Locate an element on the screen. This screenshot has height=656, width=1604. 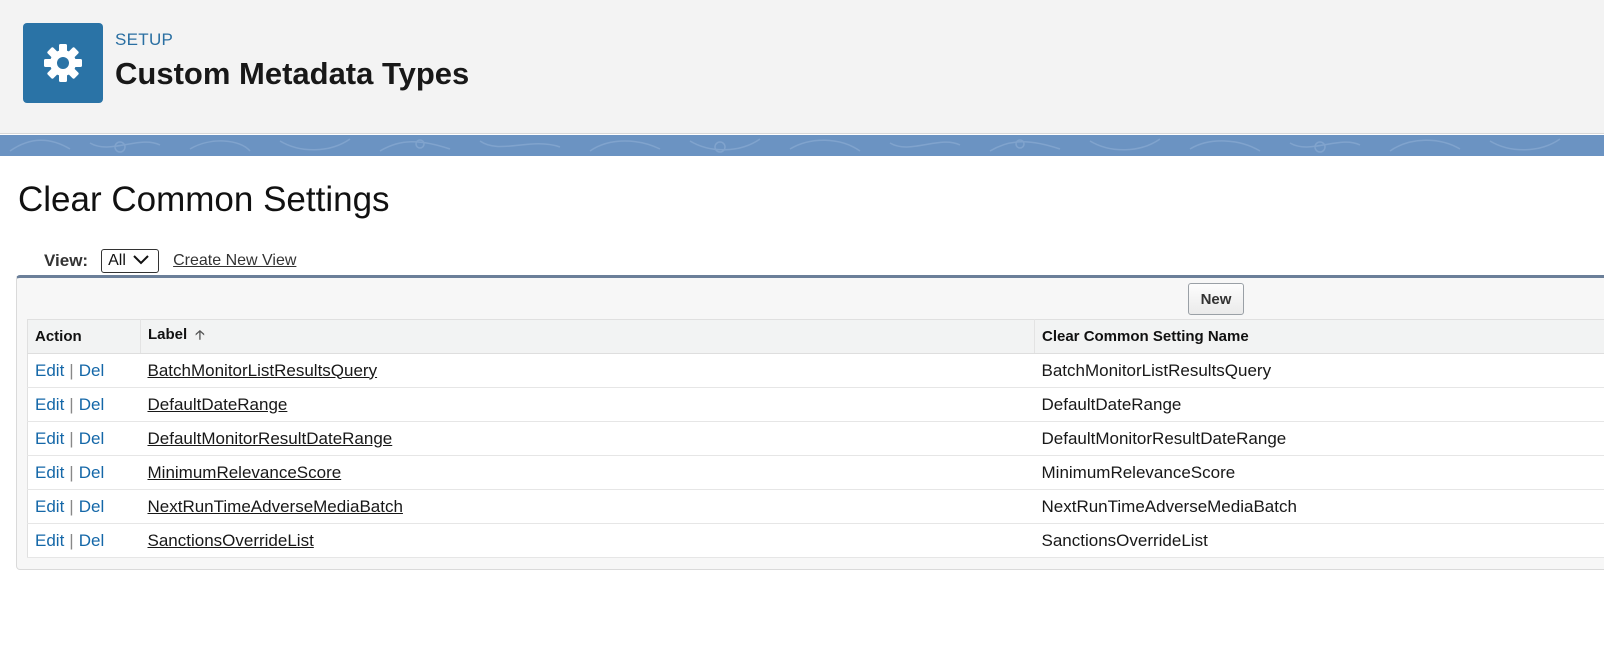
column-header-label: Label 🡡 is located at coordinates (587, 336).